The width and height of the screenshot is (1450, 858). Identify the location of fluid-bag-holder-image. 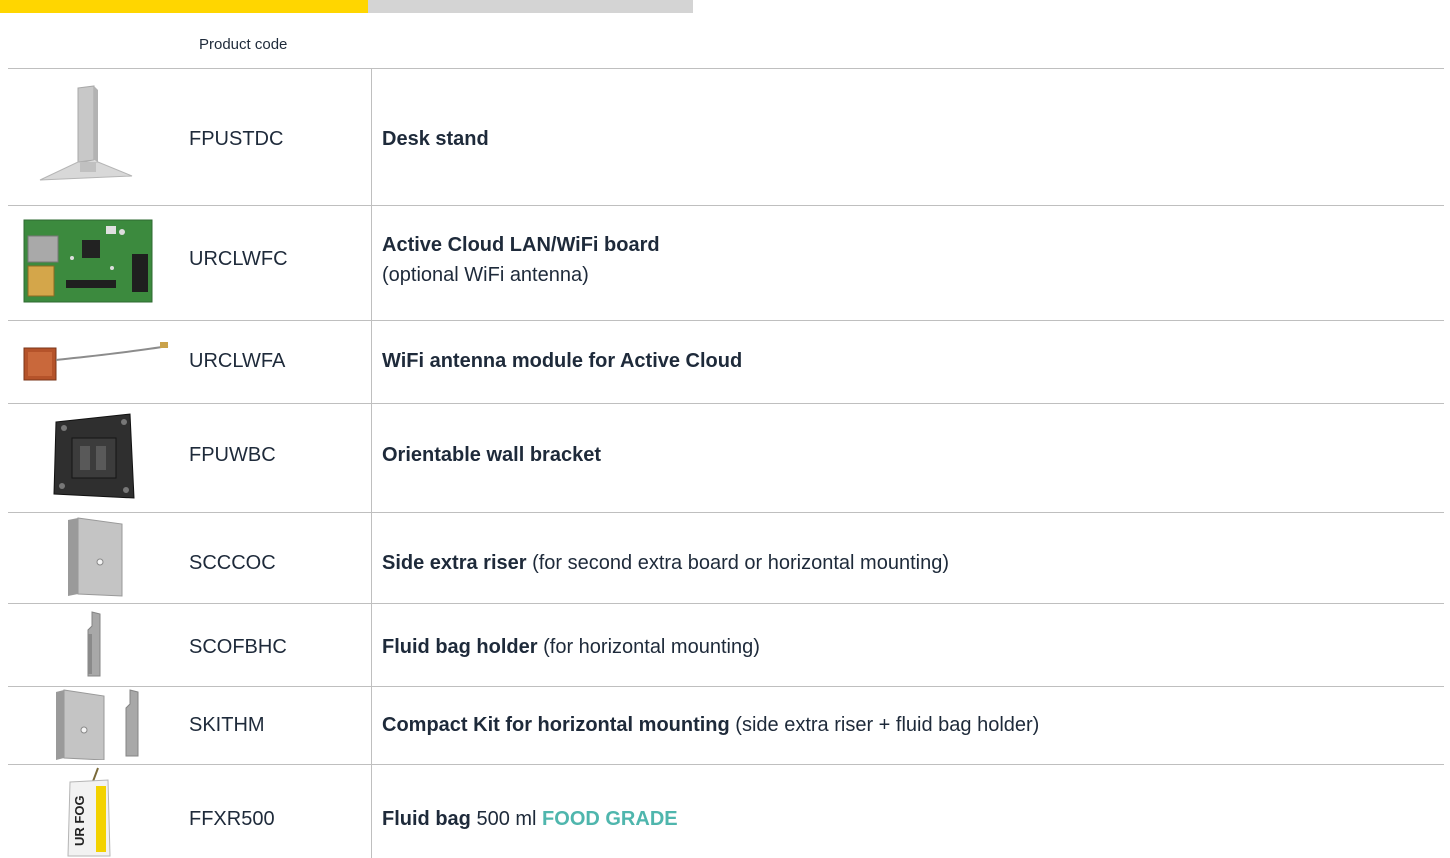
(94, 644).